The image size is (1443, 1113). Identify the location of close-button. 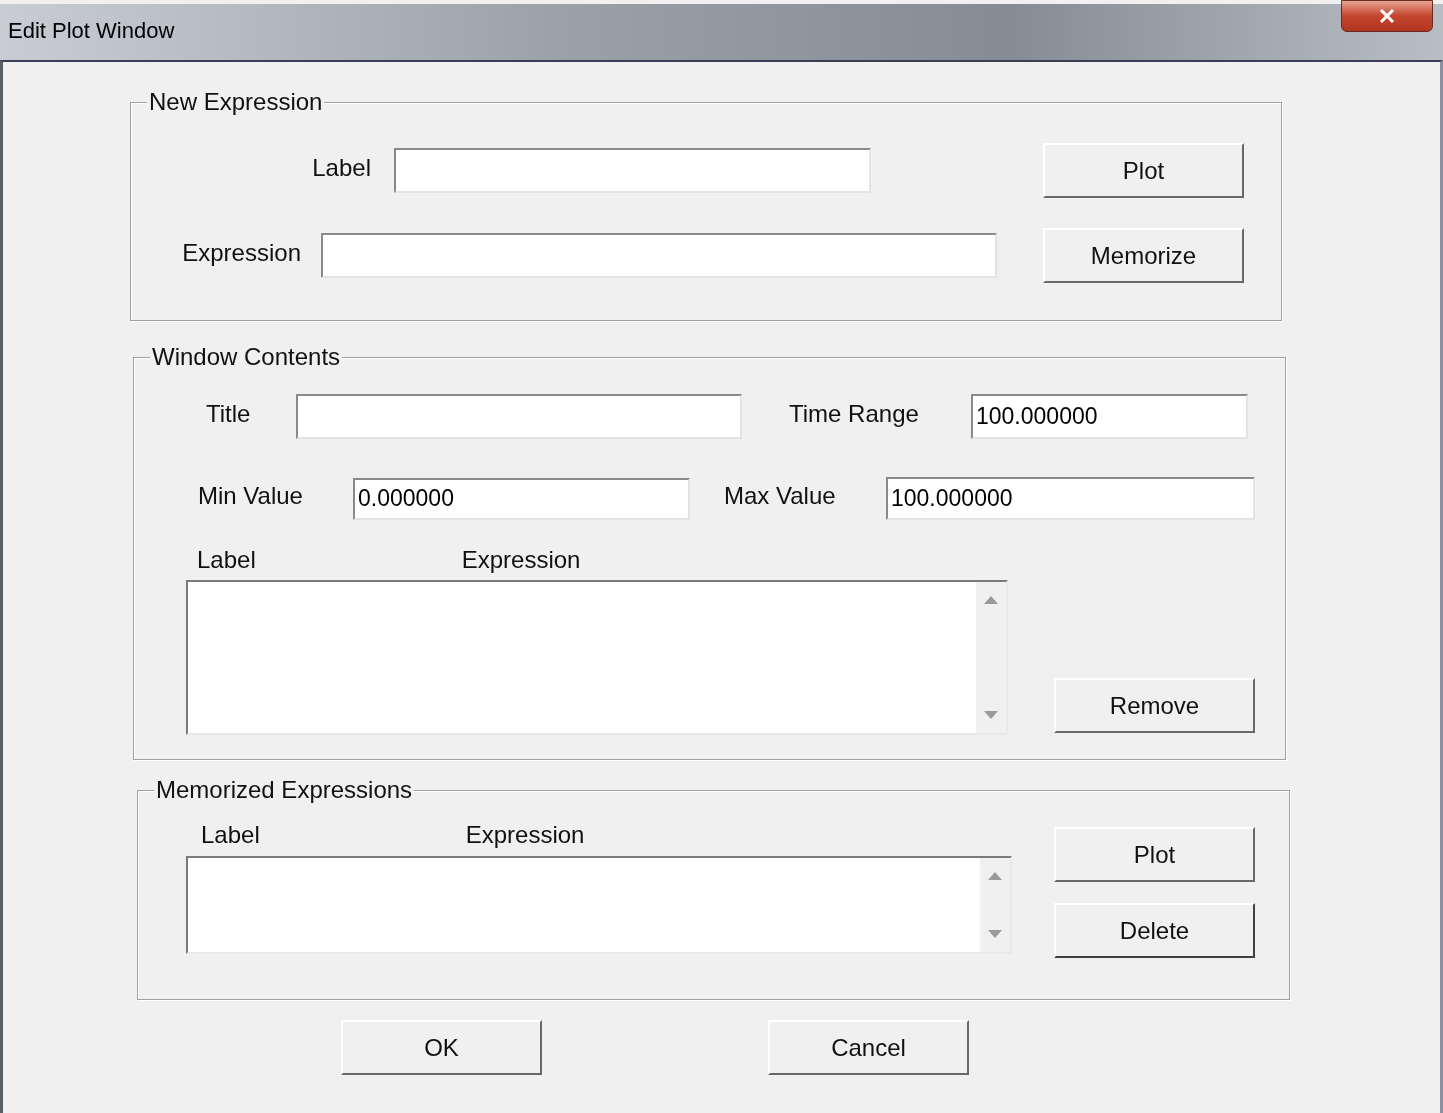
(1387, 16).